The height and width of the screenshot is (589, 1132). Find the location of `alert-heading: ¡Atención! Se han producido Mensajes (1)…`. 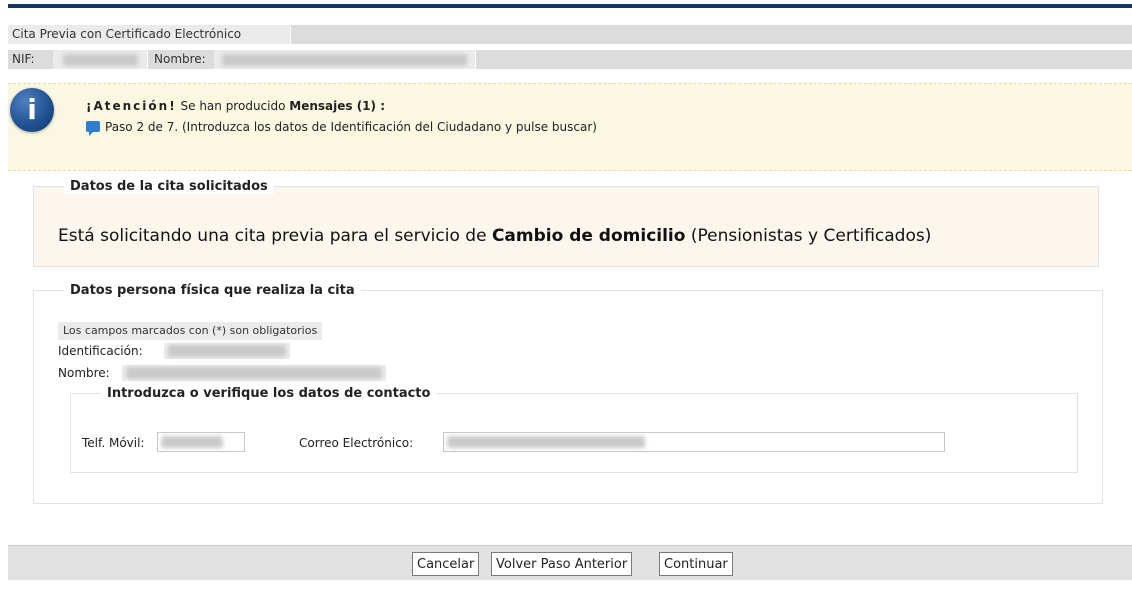

alert-heading: ¡Atención! Se han producido Mensajes (1)… is located at coordinates (235, 106).